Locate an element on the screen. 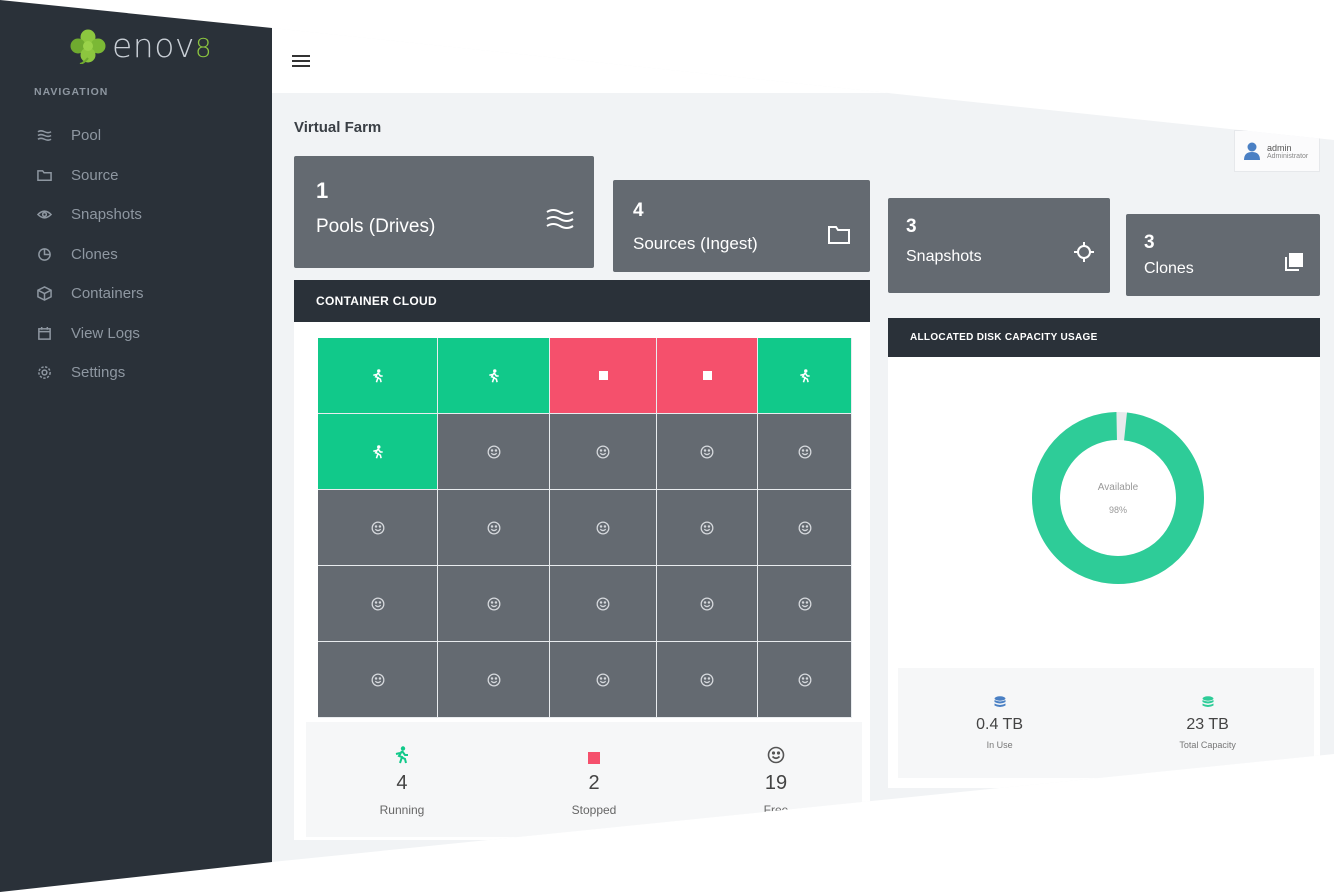 This screenshot has width=1342, height=892. top-bar is located at coordinates (803, 60).